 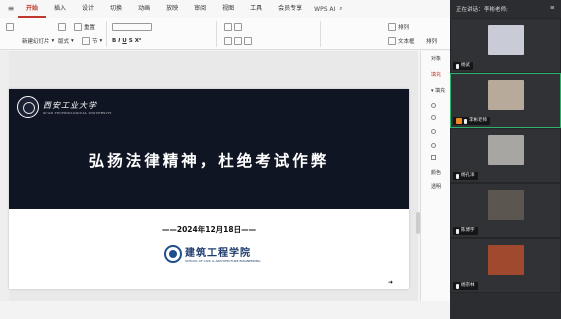 What do you see at coordinates (552, 8) in the screenshot?
I see `panel-menu-icon: ≡` at bounding box center [552, 8].